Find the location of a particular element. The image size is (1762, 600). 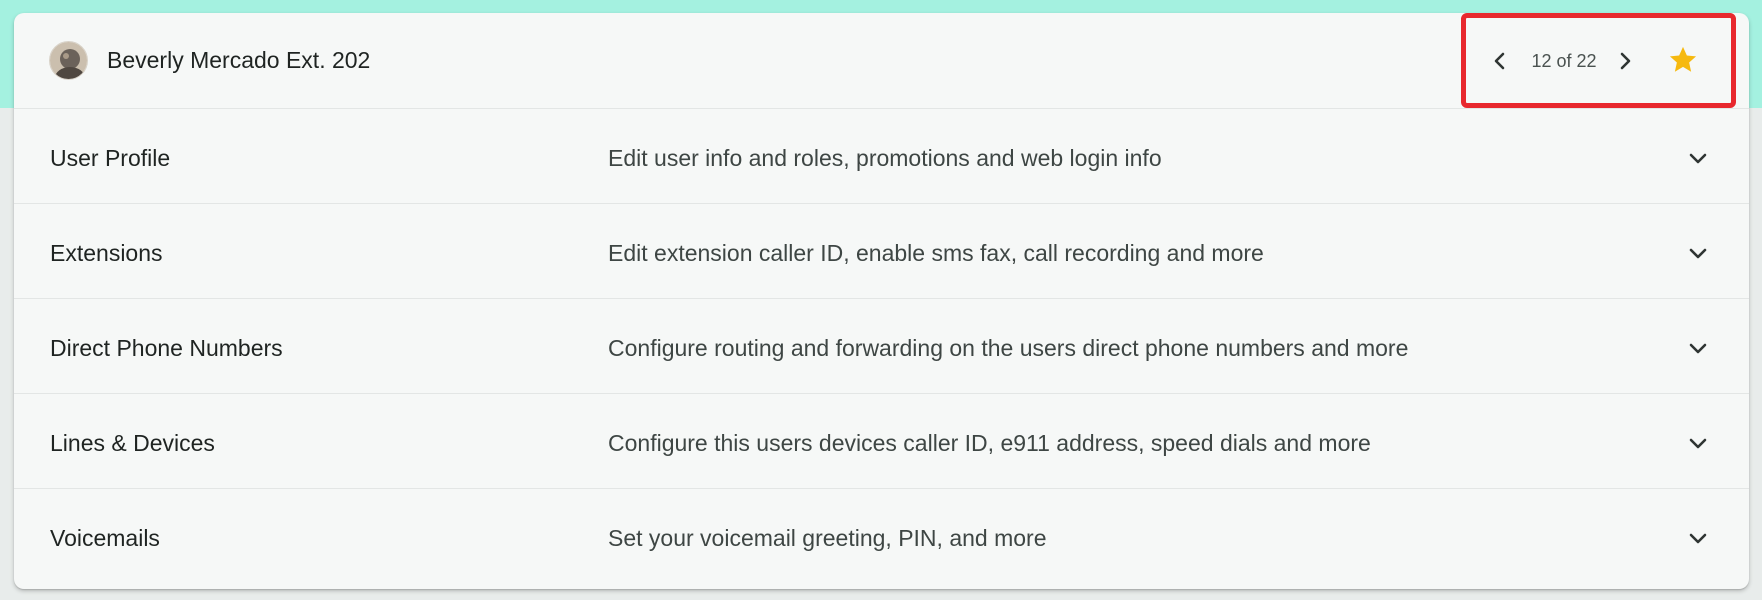

previous-user-button is located at coordinates (1500, 61).